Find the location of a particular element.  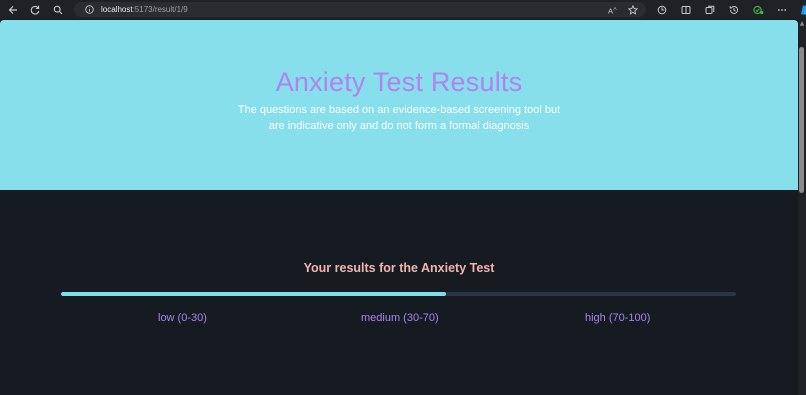

scroll-thumb is located at coordinates (801, 120).